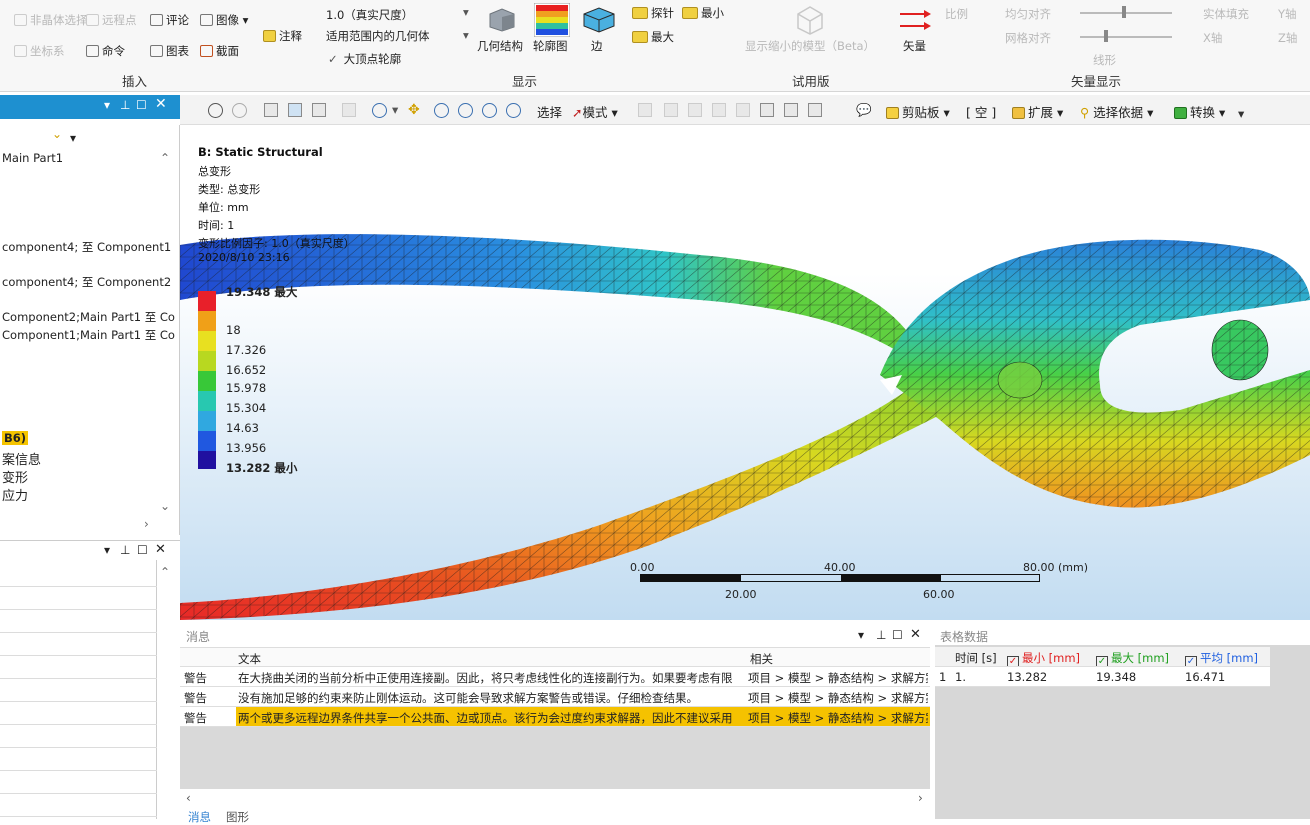 This screenshot has width=1310, height=825. I want to click on comment-bubble-icon: 💬, so click(864, 110).